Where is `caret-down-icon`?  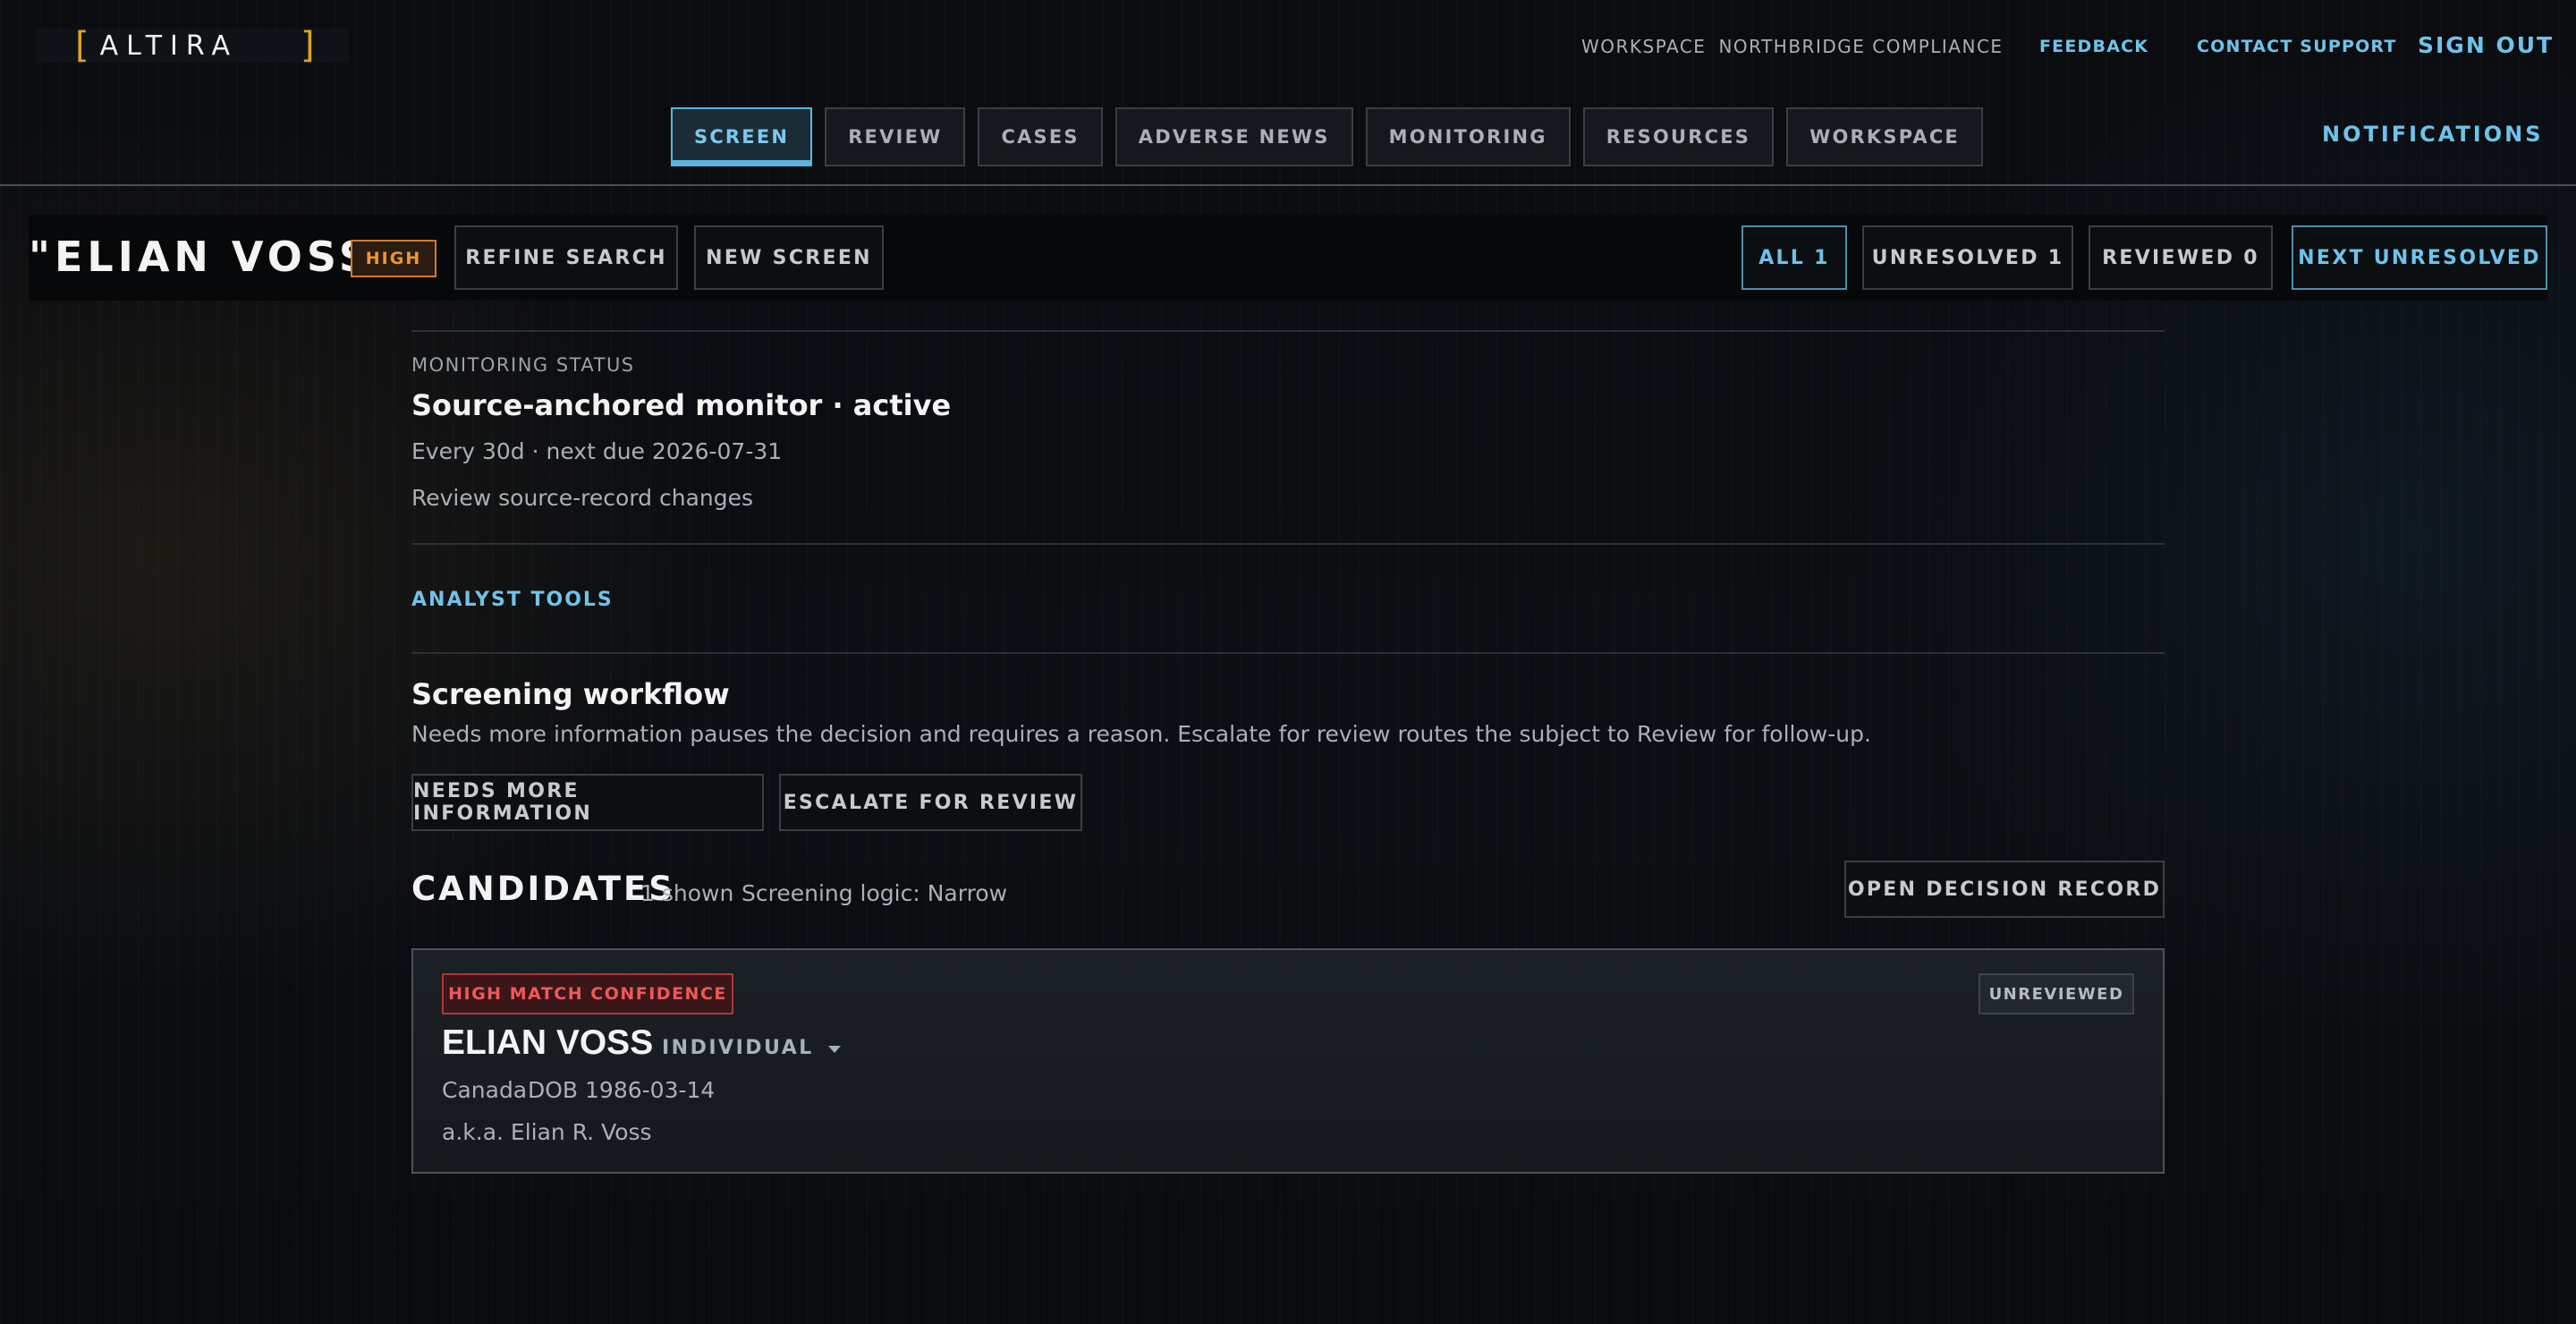
caret-down-icon is located at coordinates (834, 1049).